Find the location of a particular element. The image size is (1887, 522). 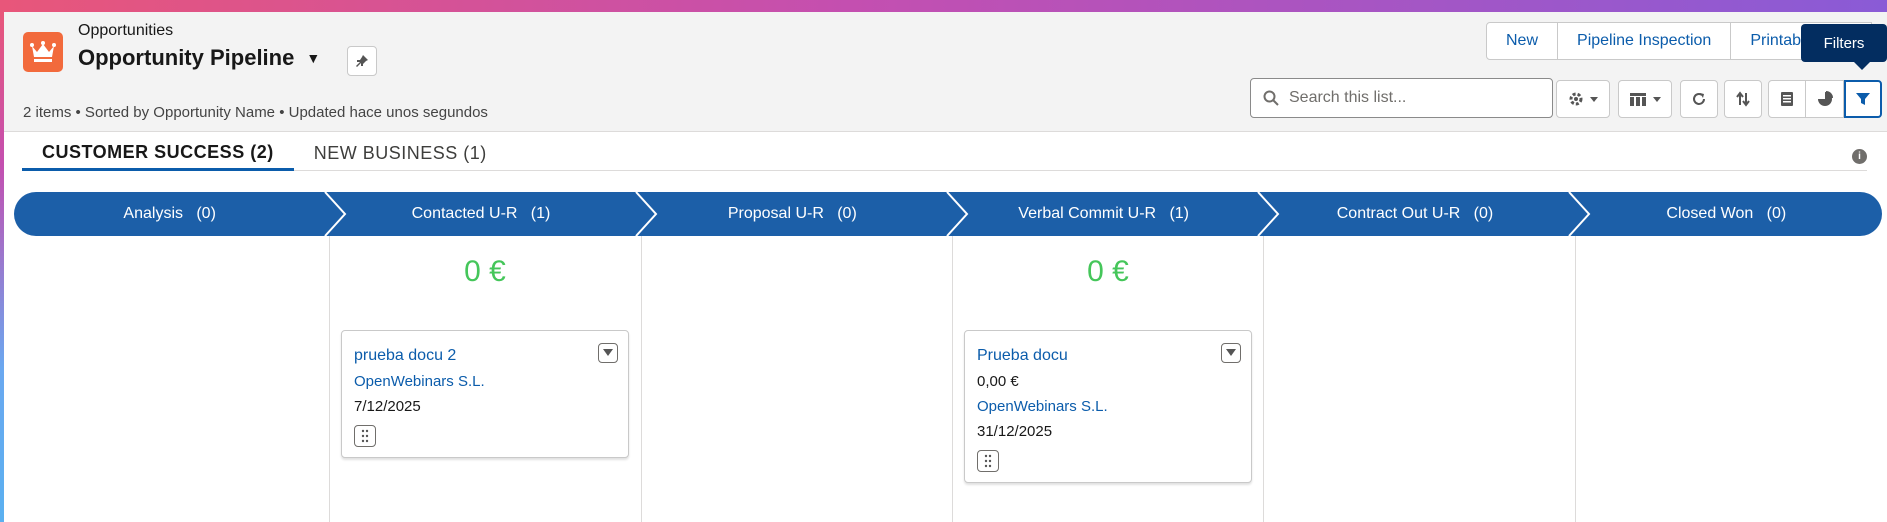

filters-tooltip: Filters is located at coordinates (1844, 47).